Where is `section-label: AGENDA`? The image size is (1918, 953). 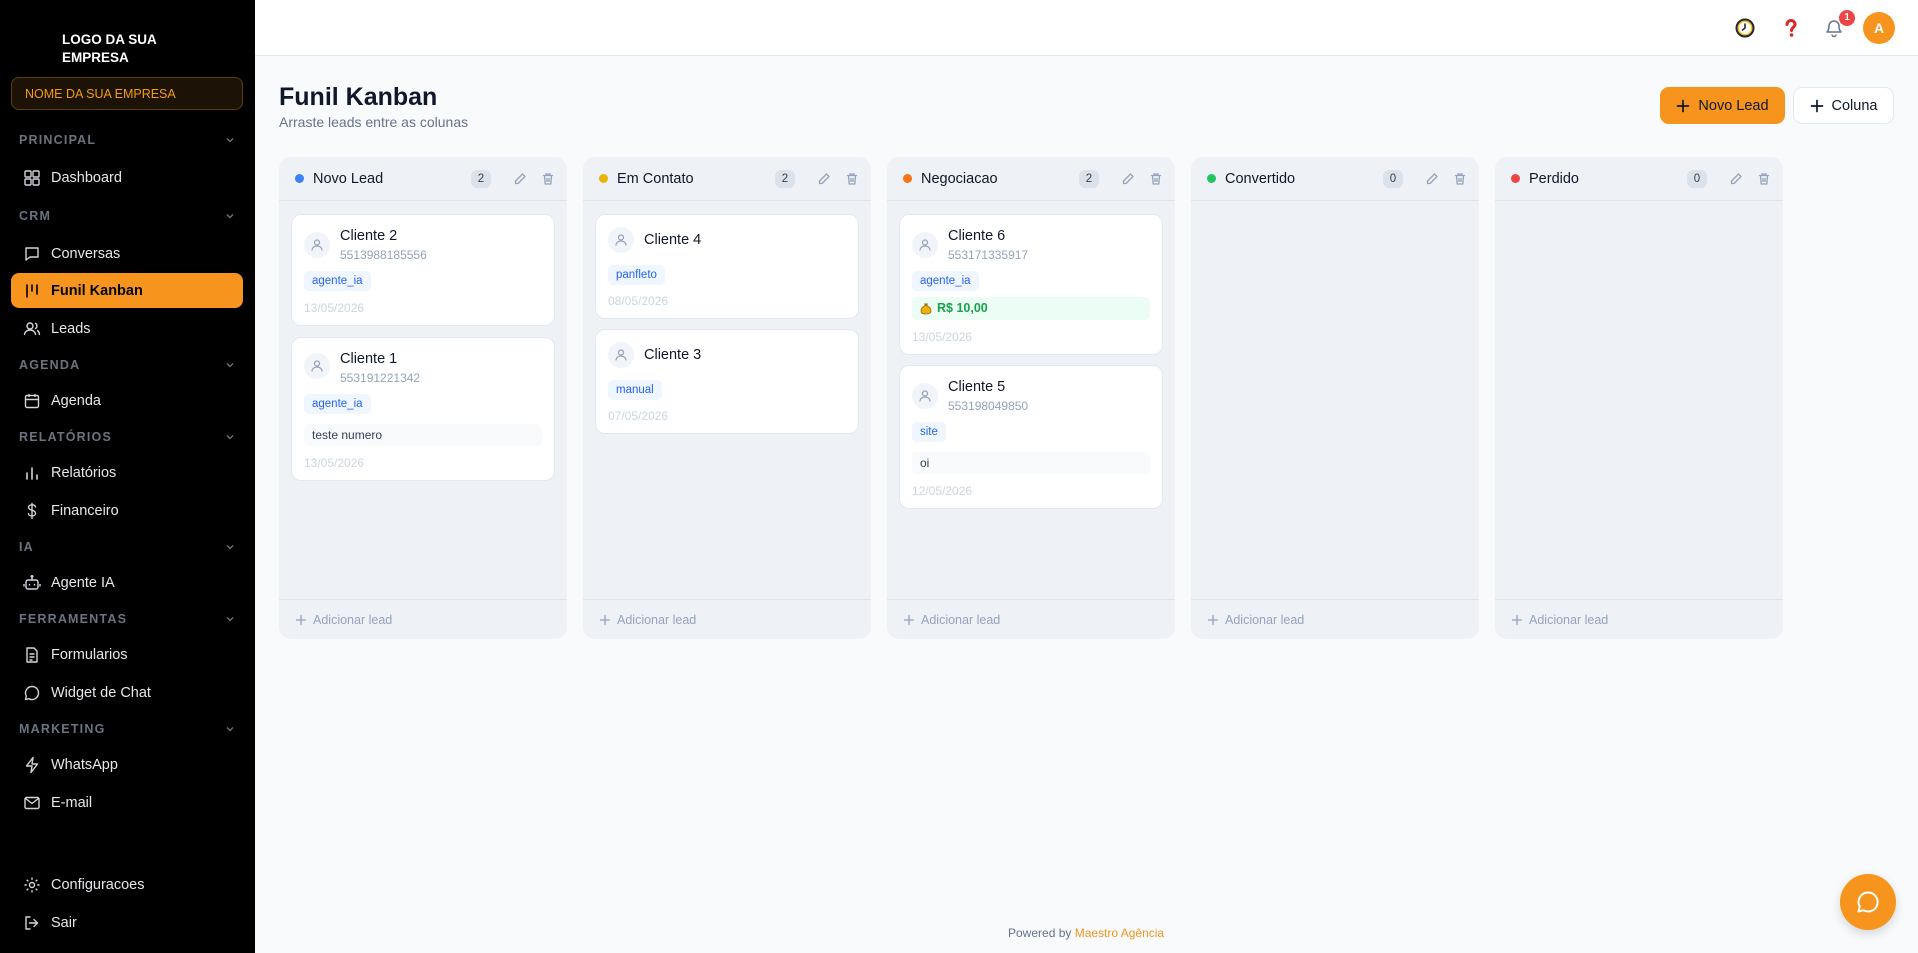 section-label: AGENDA is located at coordinates (50, 365).